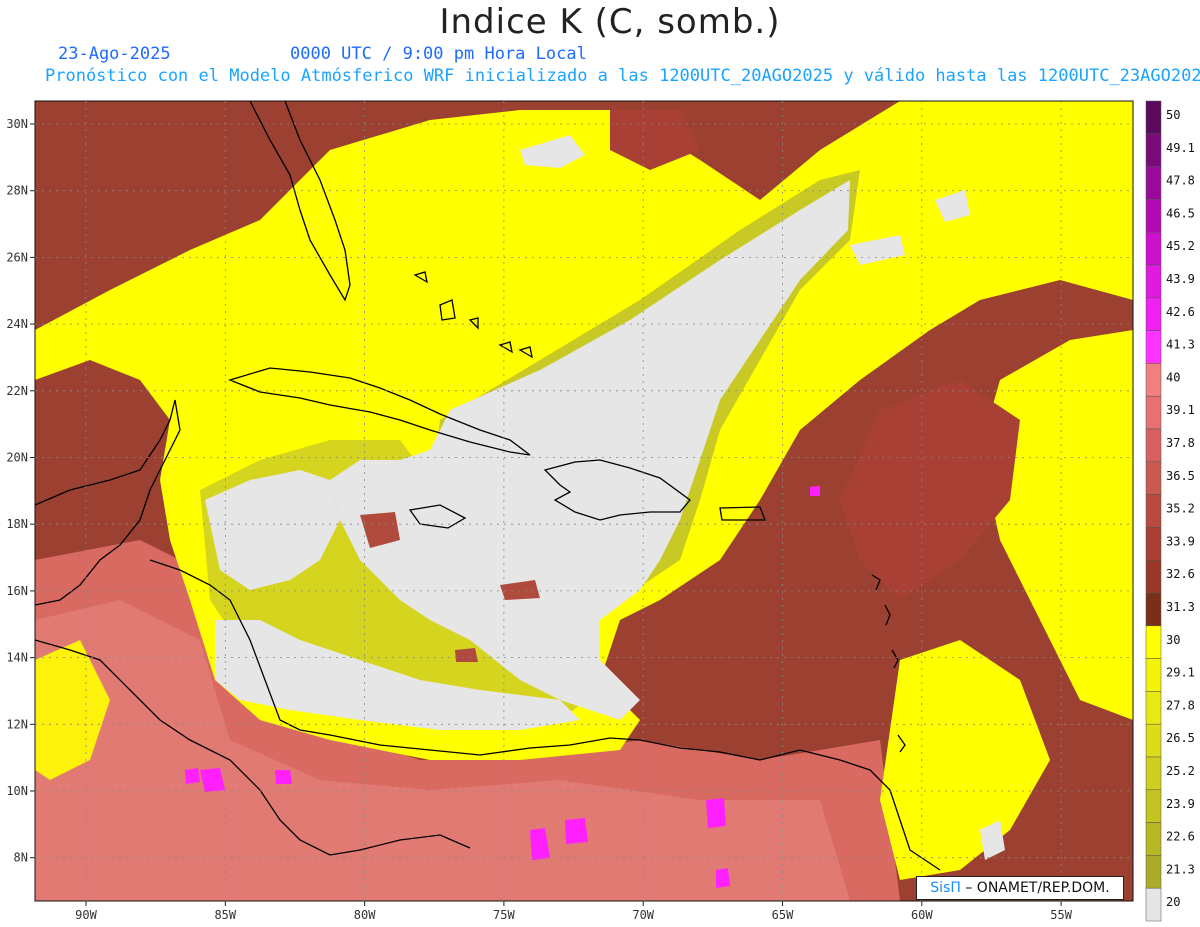 The width and height of the screenshot is (1200, 927). What do you see at coordinates (1180, 181) in the screenshot?
I see `colorbar-label: 47.8` at bounding box center [1180, 181].